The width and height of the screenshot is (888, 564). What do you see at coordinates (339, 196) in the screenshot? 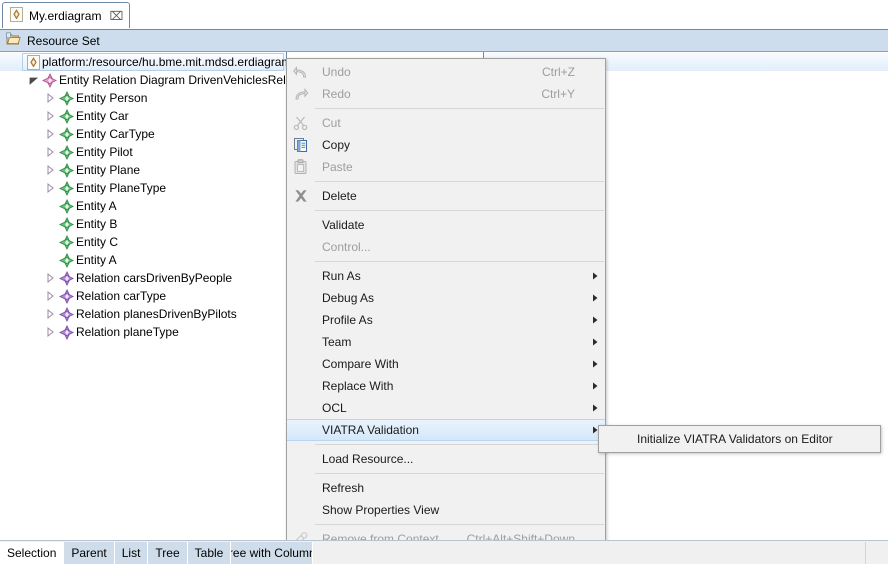
I see `menu-item-label: Delete` at bounding box center [339, 196].